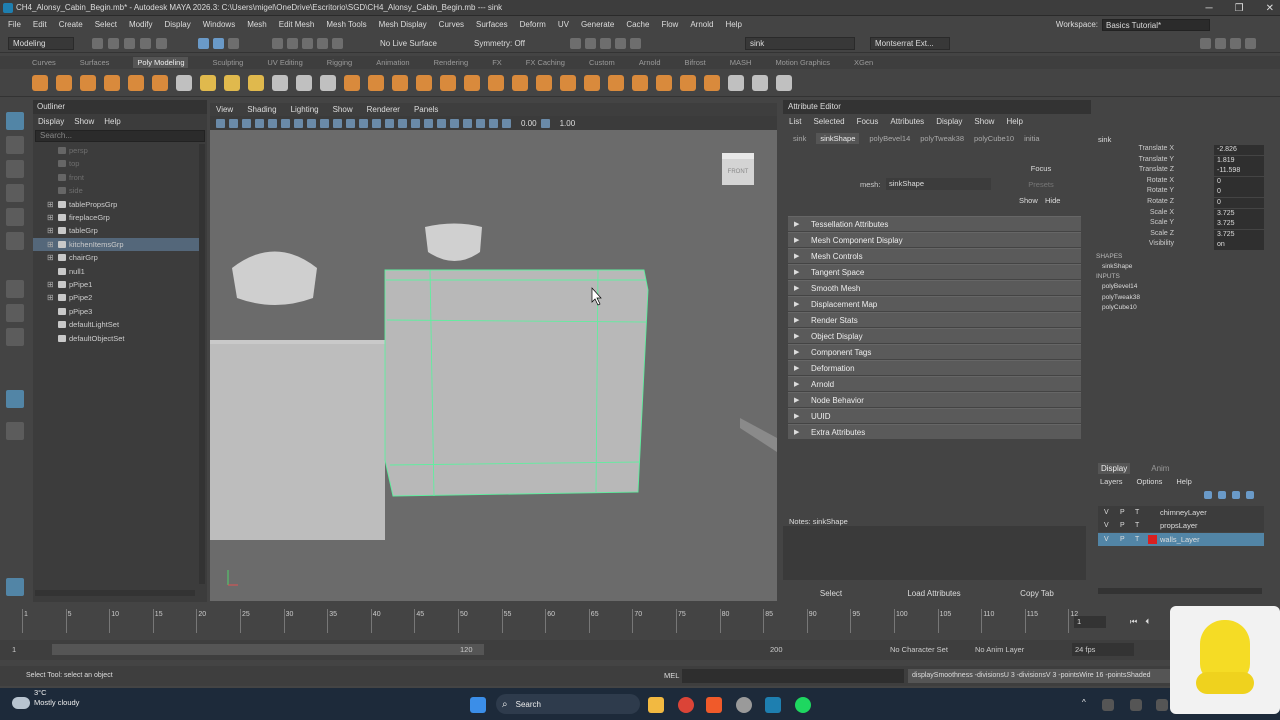 This screenshot has width=1280, height=720. What do you see at coordinates (280, 82) in the screenshot?
I see `combine-icon` at bounding box center [280, 82].